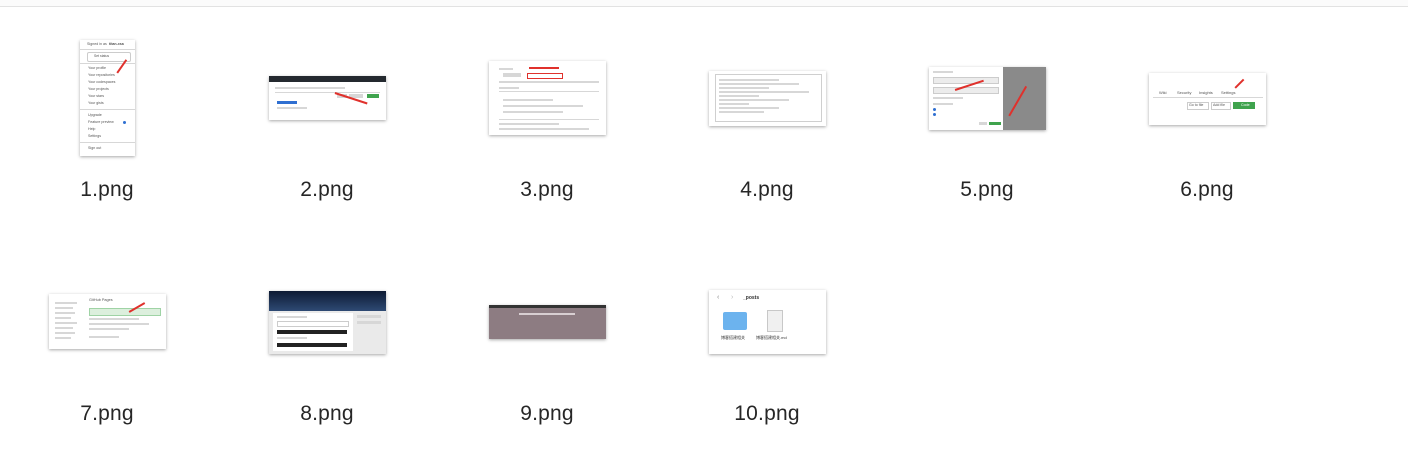  I want to click on file-item-9: 9.png, so click(547, 364).